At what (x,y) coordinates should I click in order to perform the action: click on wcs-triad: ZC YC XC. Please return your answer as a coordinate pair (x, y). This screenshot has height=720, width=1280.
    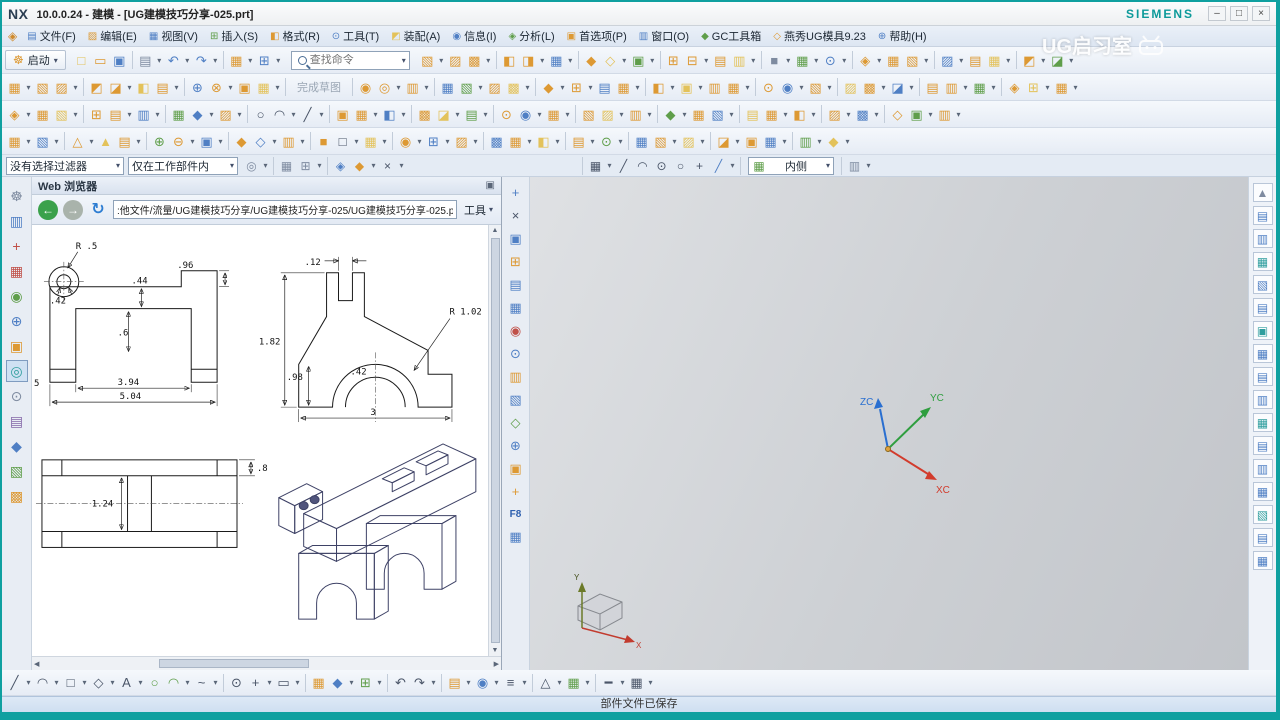
    Looking at the image, I should click on (895, 444).